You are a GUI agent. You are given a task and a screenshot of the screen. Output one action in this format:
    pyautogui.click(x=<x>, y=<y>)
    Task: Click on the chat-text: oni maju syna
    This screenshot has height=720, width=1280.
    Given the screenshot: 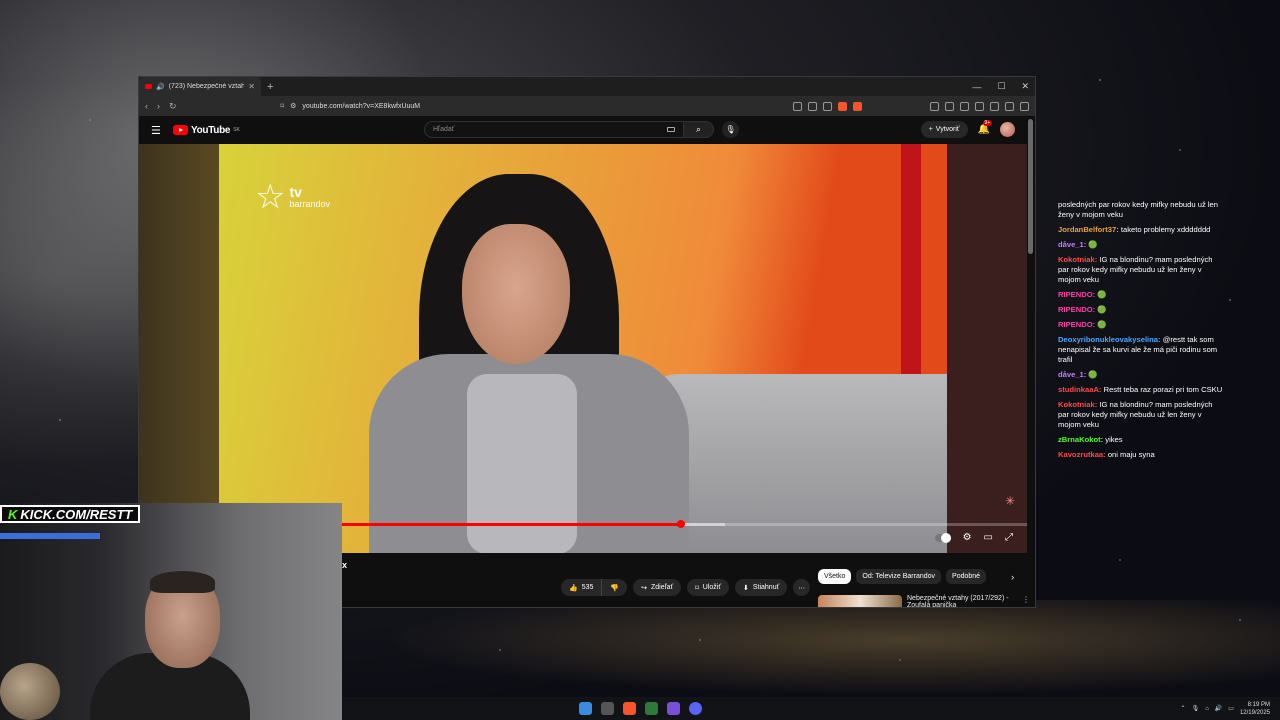 What is the action you would take?
    pyautogui.click(x=1131, y=454)
    